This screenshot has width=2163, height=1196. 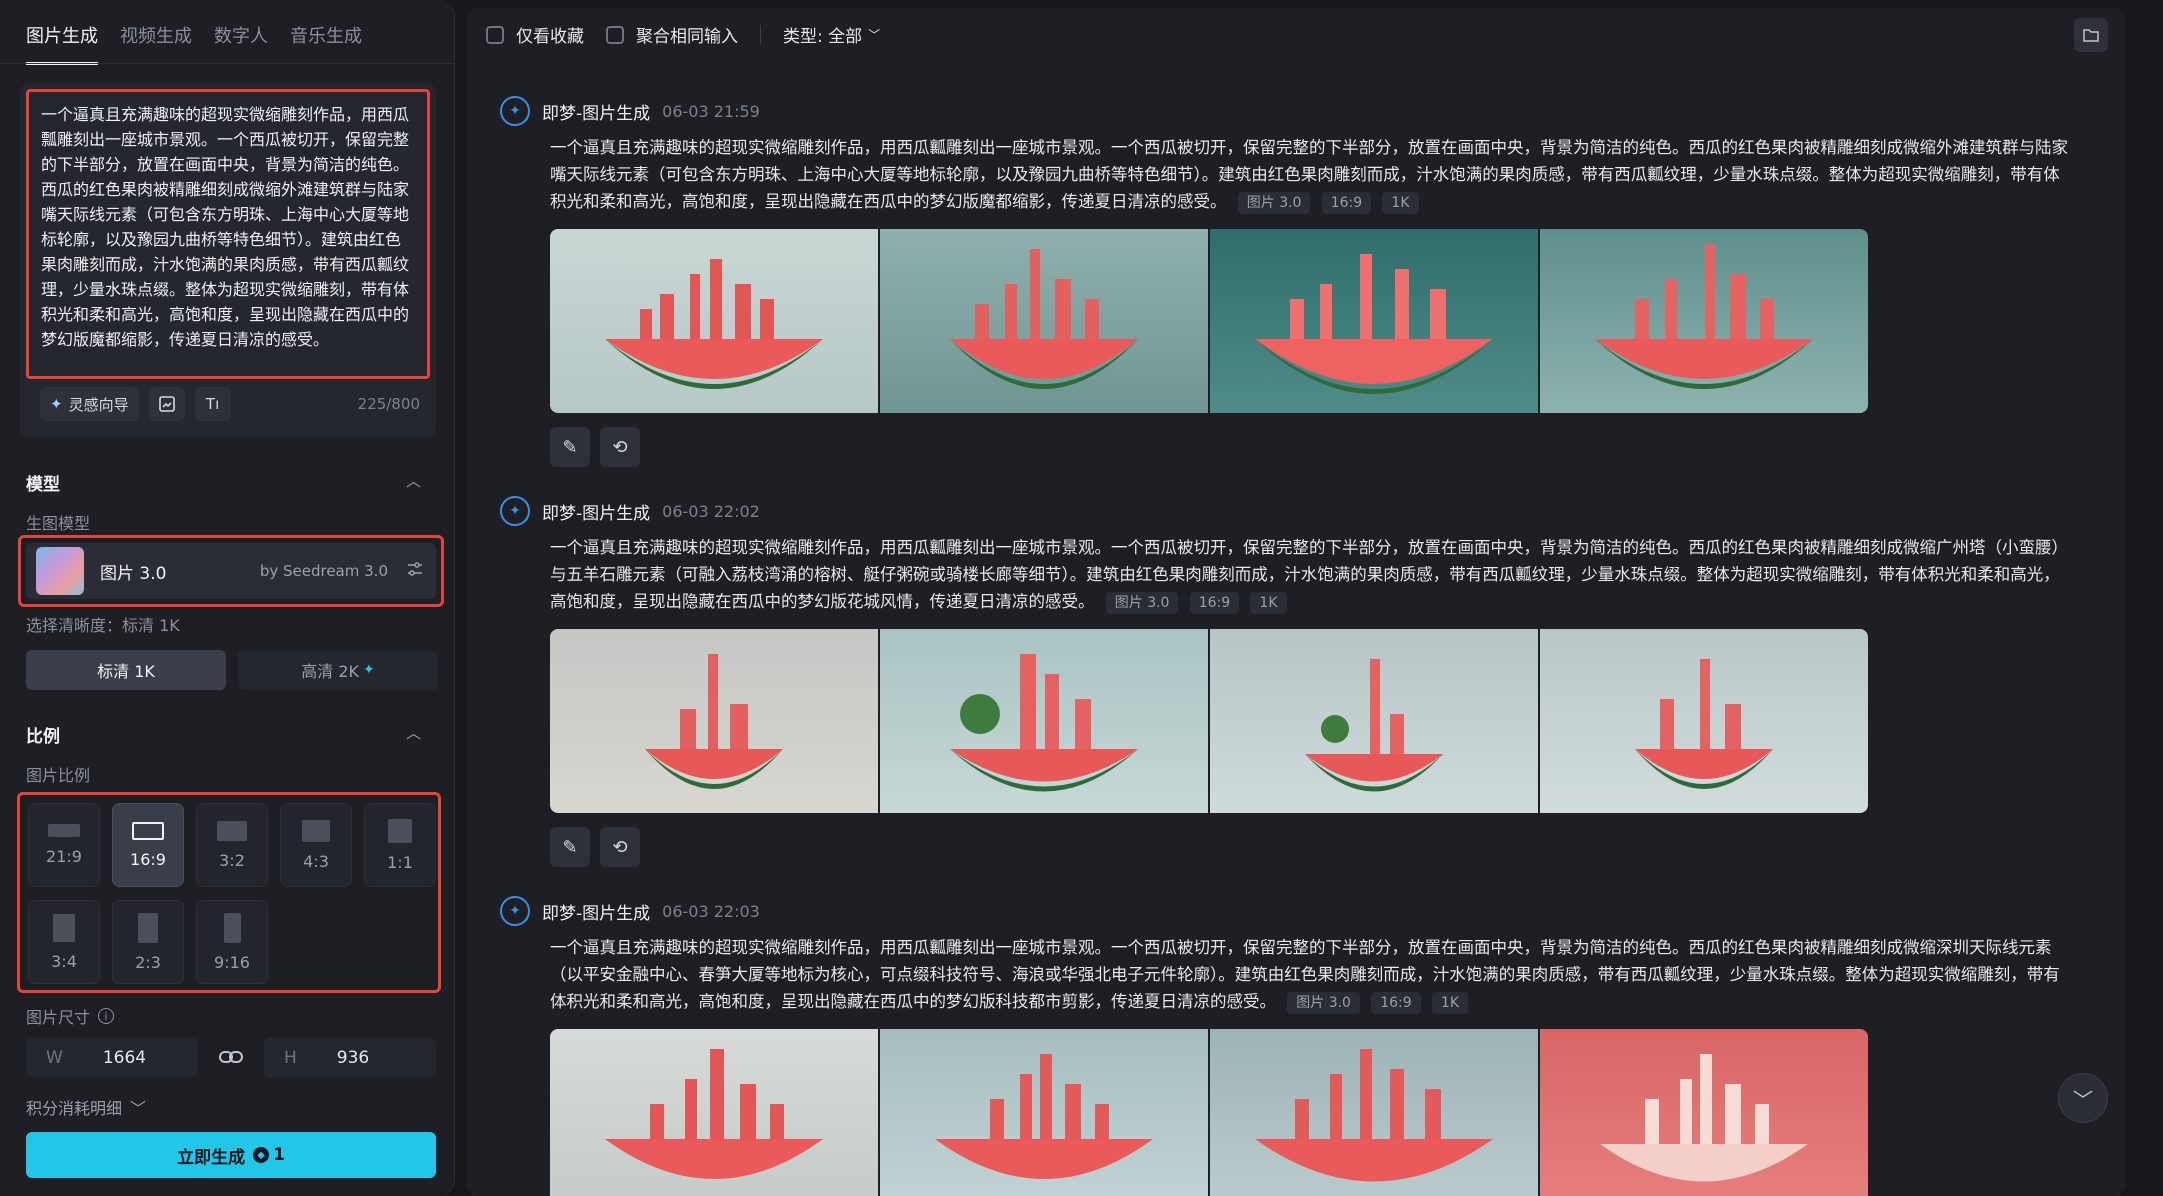 I want to click on height-field: H 936, so click(x=350, y=1058).